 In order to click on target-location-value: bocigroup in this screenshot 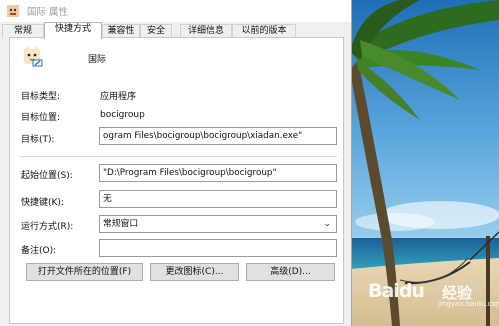, I will do `click(122, 115)`.